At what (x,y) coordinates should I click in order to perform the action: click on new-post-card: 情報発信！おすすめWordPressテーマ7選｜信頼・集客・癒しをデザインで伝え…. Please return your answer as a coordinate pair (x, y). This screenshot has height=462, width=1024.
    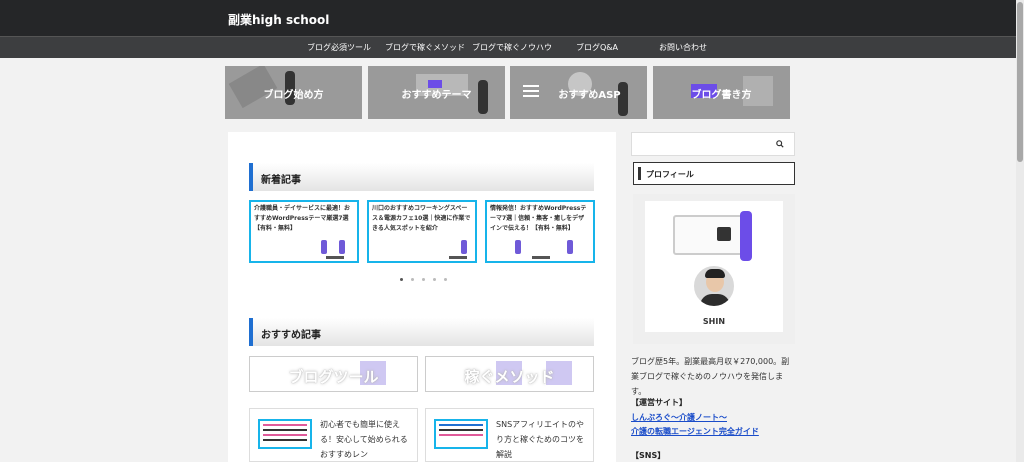
    Looking at the image, I should click on (540, 231).